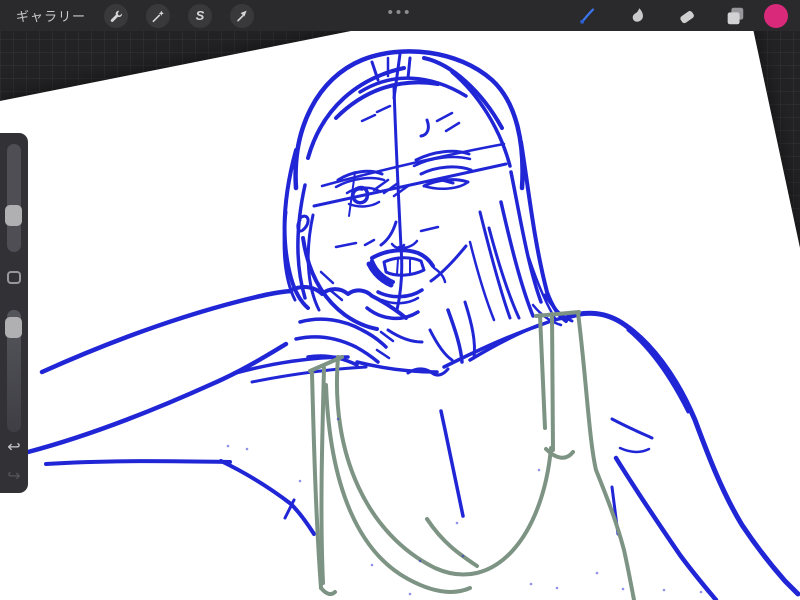 This screenshot has width=800, height=600. I want to click on adjustments-button, so click(158, 15).